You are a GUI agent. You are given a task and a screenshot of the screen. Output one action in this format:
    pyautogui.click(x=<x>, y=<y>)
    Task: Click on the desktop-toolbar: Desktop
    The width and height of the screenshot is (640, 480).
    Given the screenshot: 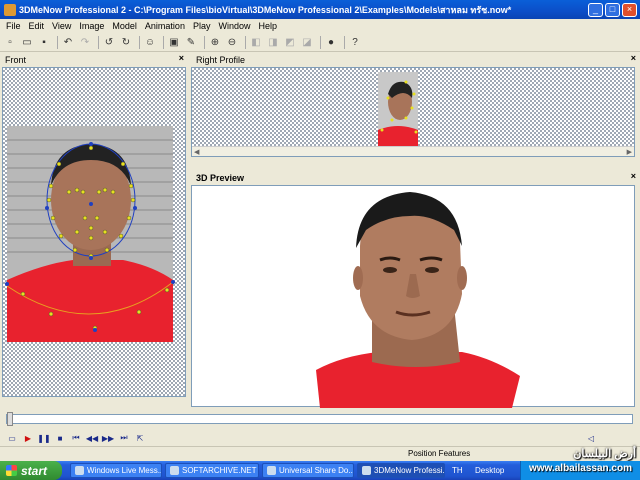 What is the action you would take?
    pyautogui.click(x=488, y=470)
    